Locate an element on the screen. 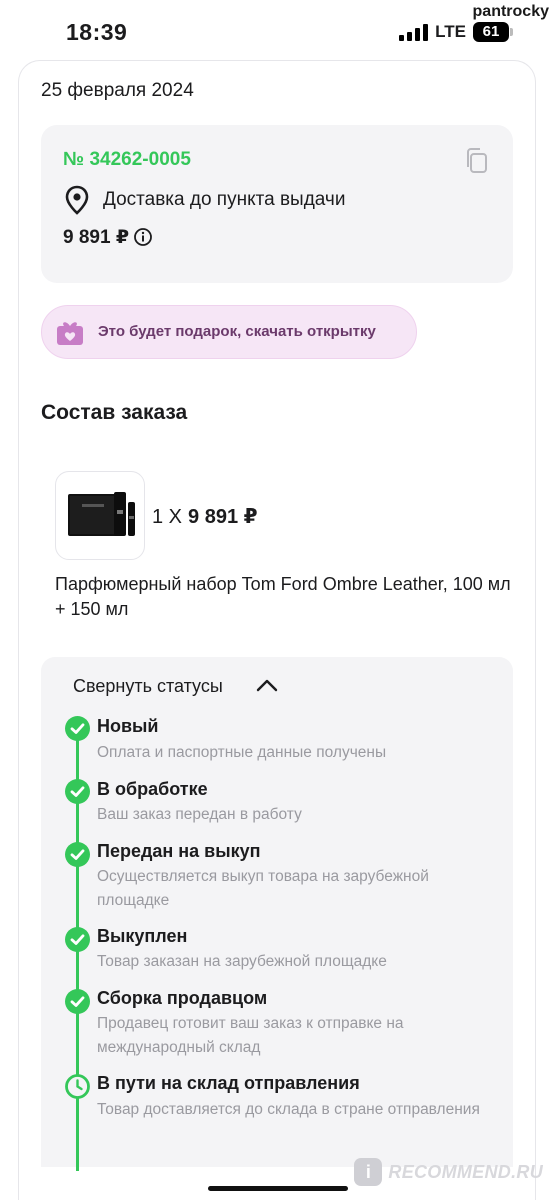 This screenshot has width=555, height=1200. collapse-statuses-button: Свернуть статусы is located at coordinates (148, 686).